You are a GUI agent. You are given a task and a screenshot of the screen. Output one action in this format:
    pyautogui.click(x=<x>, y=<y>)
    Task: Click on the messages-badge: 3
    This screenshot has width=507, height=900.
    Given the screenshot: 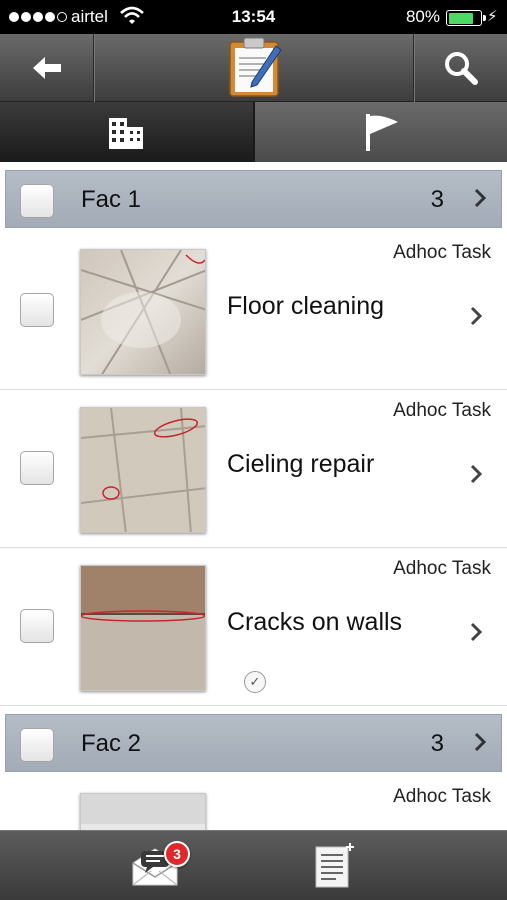 What is the action you would take?
    pyautogui.click(x=177, y=854)
    